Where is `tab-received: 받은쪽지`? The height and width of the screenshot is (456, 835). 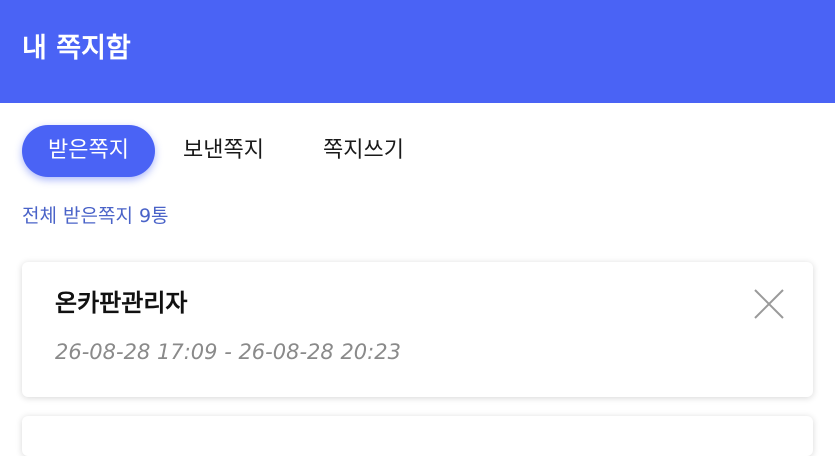
tab-received: 받은쪽지 is located at coordinates (88, 151).